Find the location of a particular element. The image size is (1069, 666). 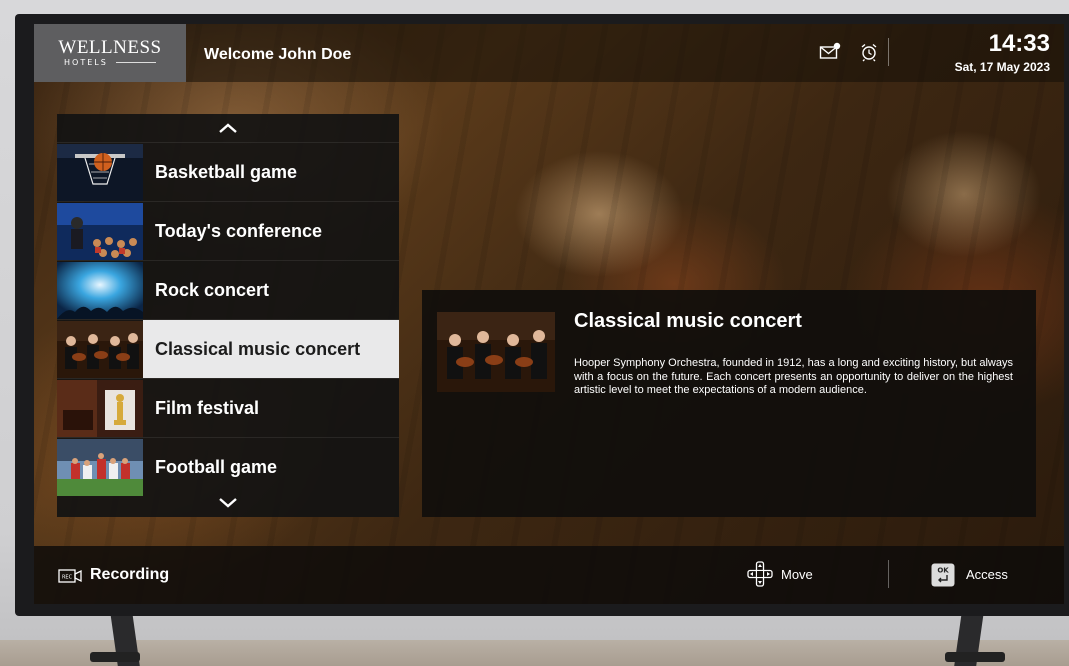

list-item-rock-concert: Rock concert is located at coordinates (228, 289).